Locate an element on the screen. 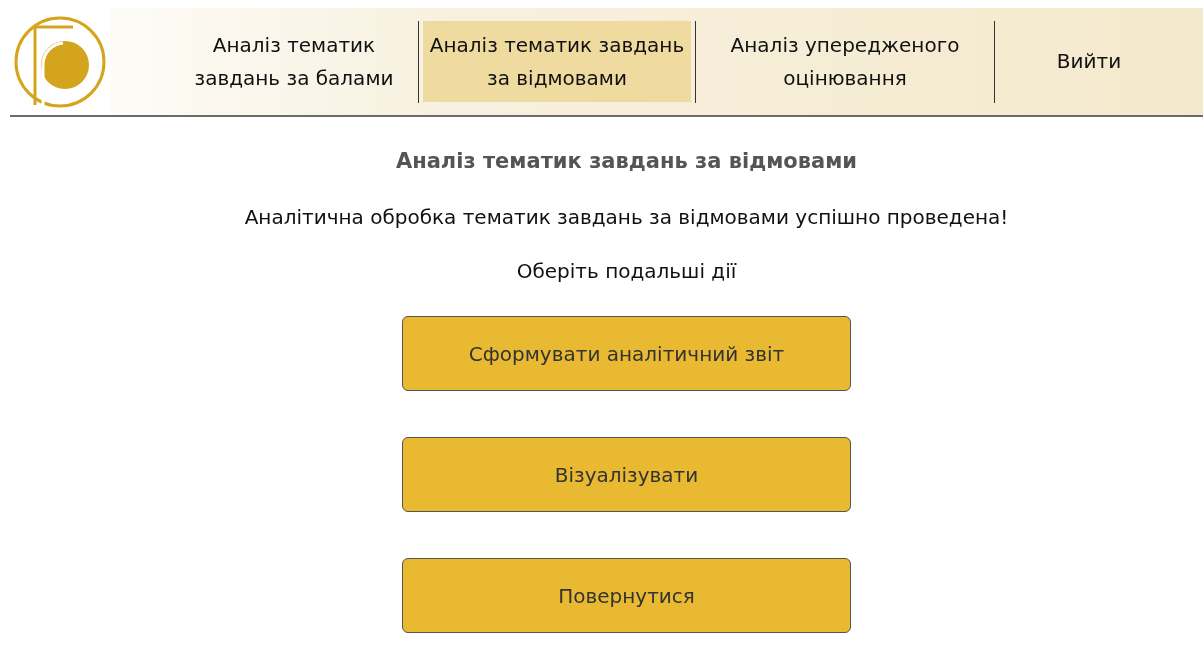 This screenshot has width=1203, height=652. action-button: Повернутися is located at coordinates (626, 595).